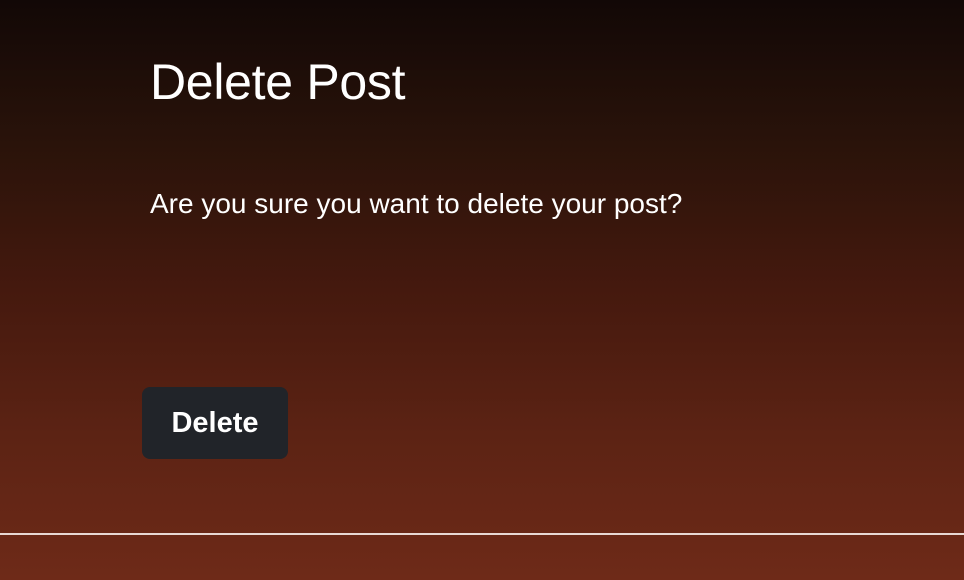 This screenshot has height=580, width=964. Describe the element at coordinates (278, 82) in the screenshot. I see `page-title: Delete Post` at that location.